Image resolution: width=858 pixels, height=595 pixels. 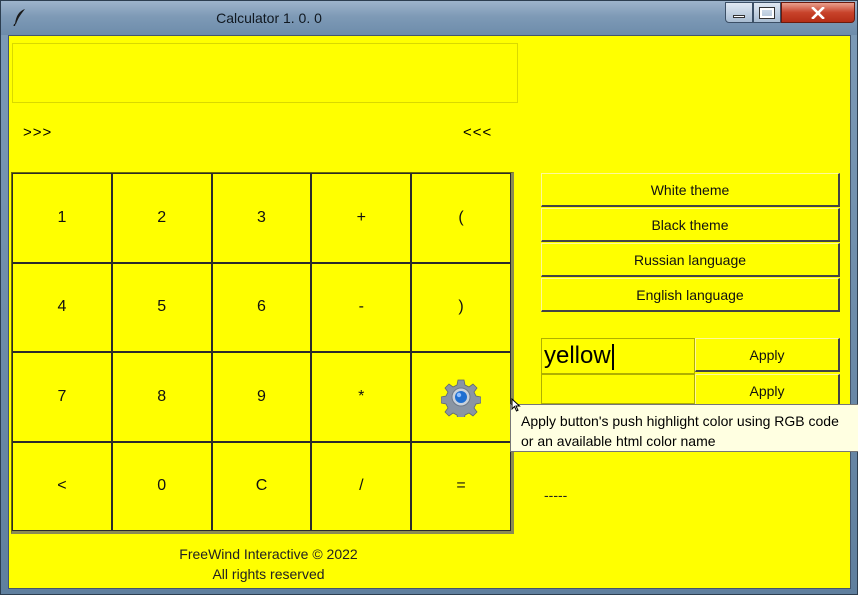 What do you see at coordinates (62, 218) in the screenshot?
I see `key-1: 1` at bounding box center [62, 218].